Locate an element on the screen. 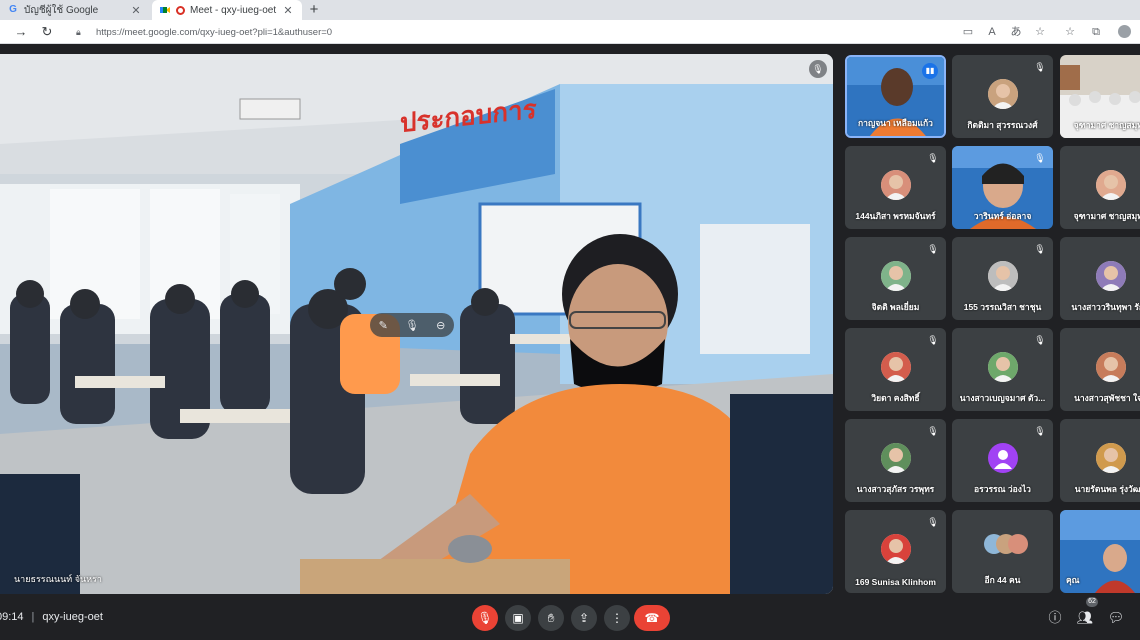  participant-tile: 🎙︎ กิตติมา สุวรรณวงศ์ is located at coordinates (1002, 96).